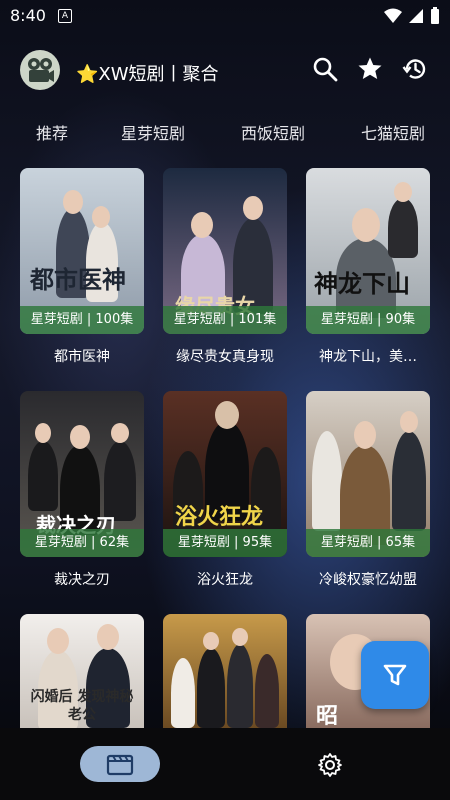 This screenshot has width=450, height=800. I want to click on episode-badge: 星芽短剧 | 101集, so click(225, 320).